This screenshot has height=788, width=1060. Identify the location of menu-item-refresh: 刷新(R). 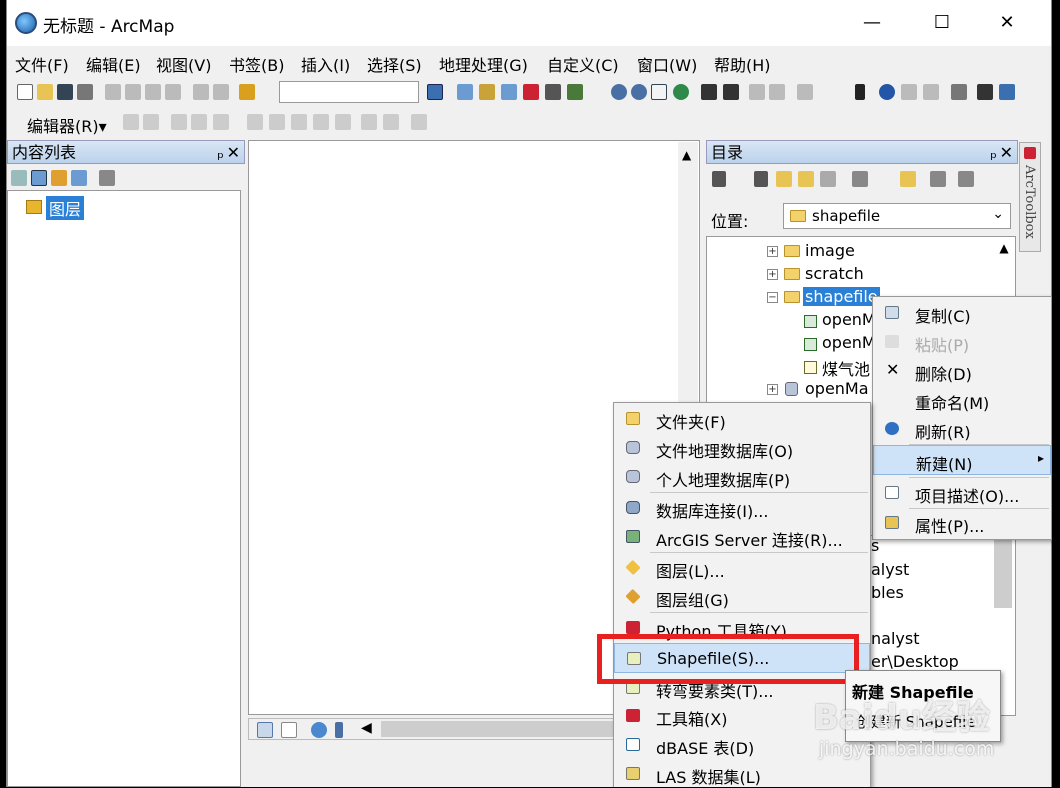
(962, 429).